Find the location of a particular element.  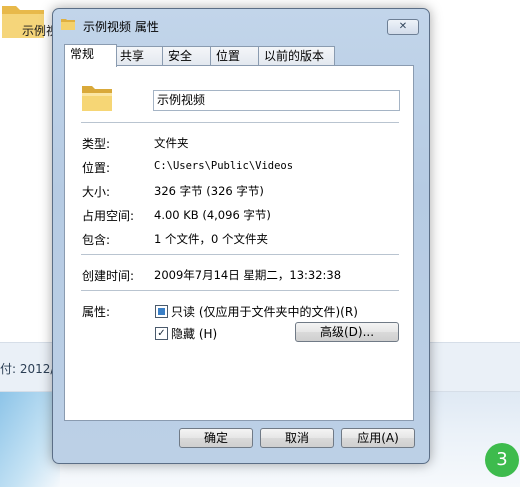

size-label: 大小: is located at coordinates (96, 192).